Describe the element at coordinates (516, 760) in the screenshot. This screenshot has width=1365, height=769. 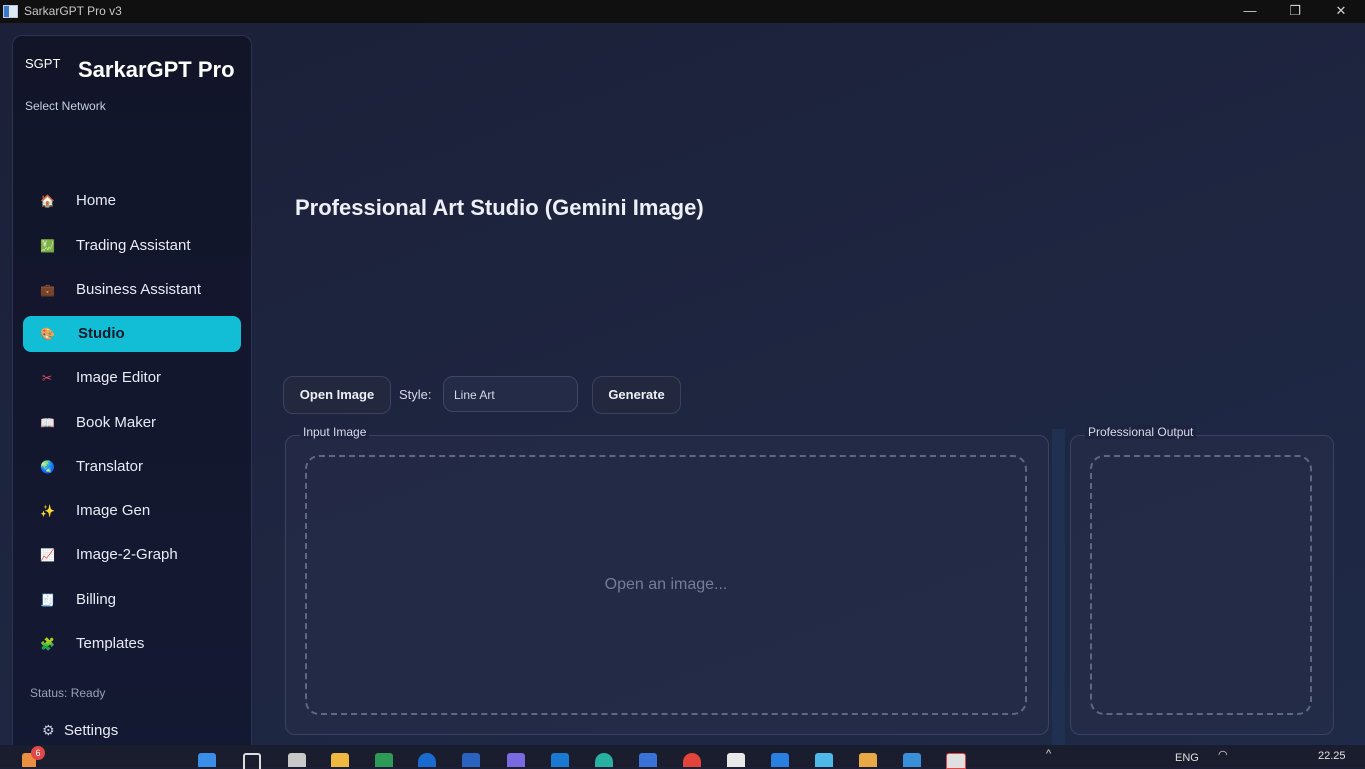
I see `teams-icon` at that location.